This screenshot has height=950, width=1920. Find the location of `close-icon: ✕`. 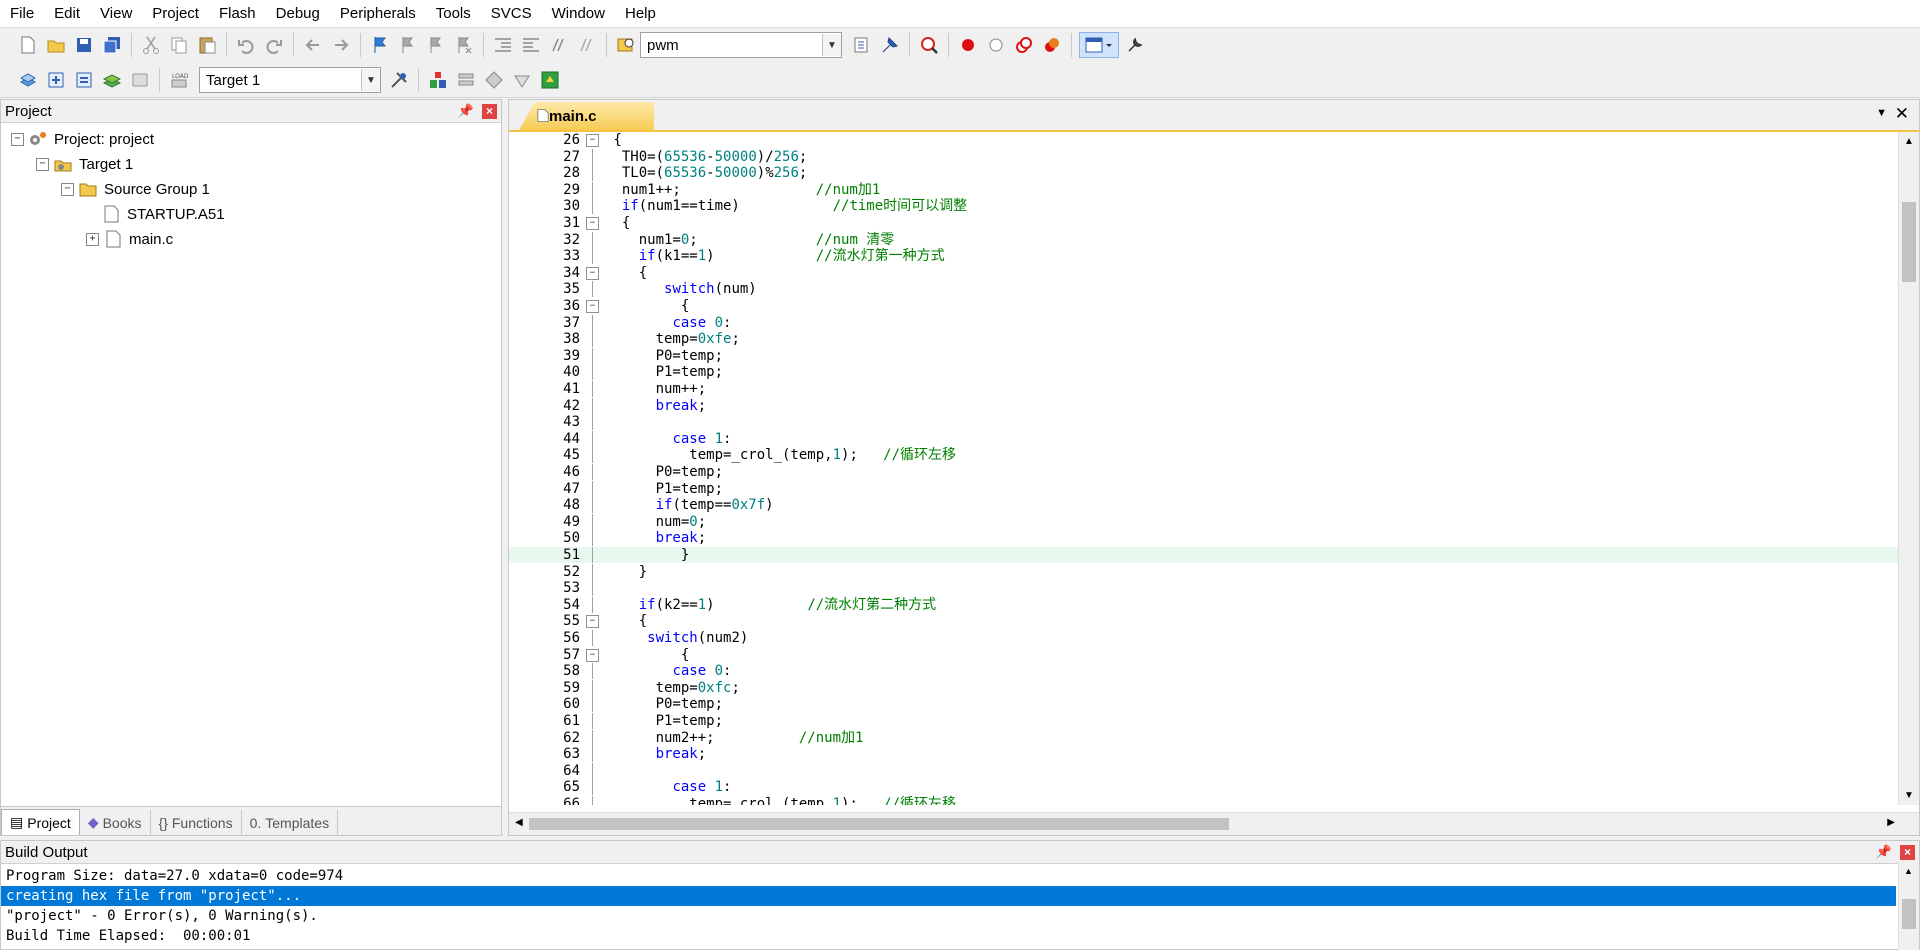

close-icon: ✕ is located at coordinates (1902, 114).